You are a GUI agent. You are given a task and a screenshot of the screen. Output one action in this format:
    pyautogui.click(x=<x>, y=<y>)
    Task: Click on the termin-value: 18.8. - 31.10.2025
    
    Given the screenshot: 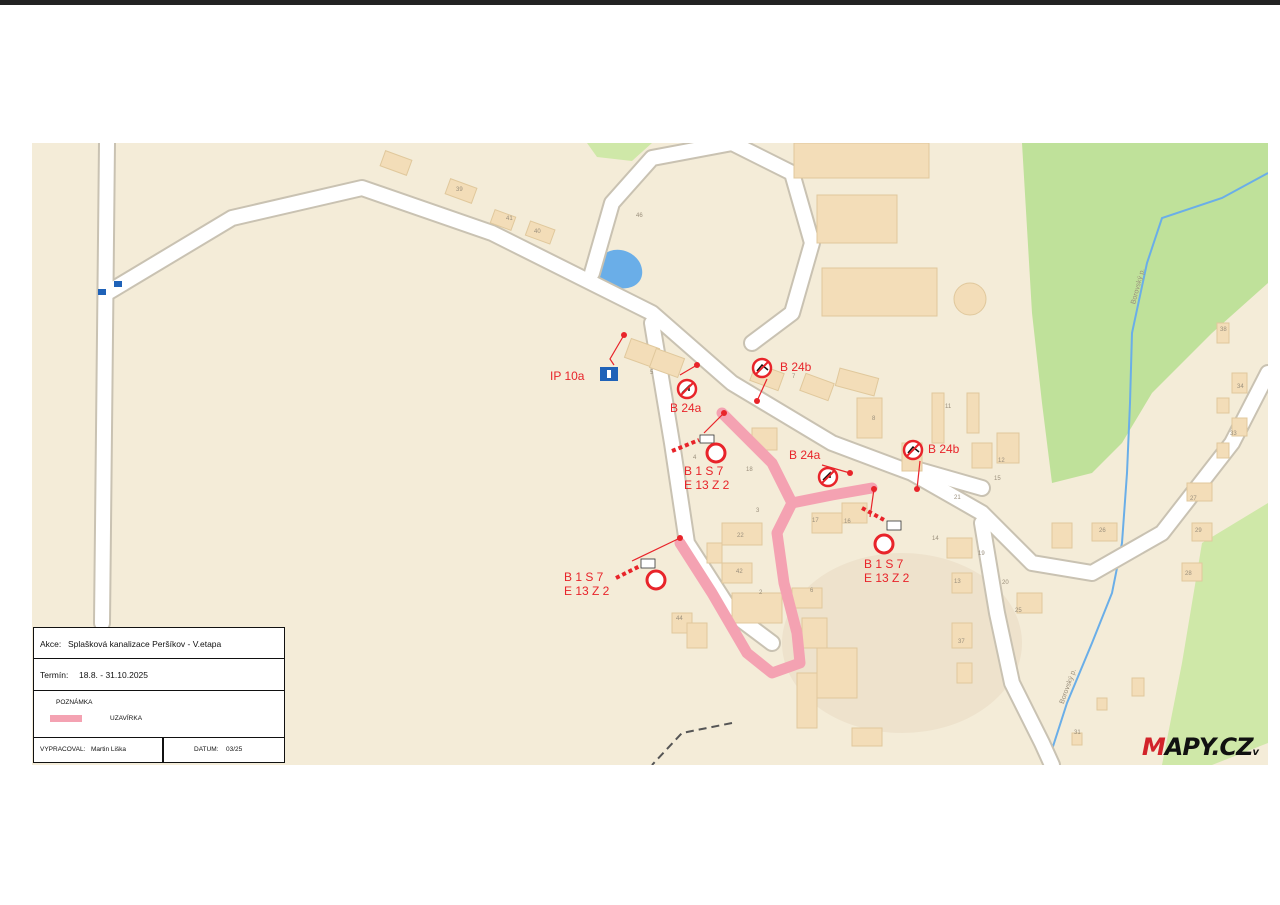 What is the action you would take?
    pyautogui.click(x=114, y=675)
    